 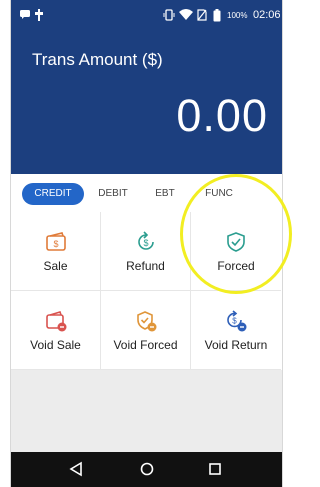 What do you see at coordinates (56, 321) in the screenshot?
I see `void-sale-icon` at bounding box center [56, 321].